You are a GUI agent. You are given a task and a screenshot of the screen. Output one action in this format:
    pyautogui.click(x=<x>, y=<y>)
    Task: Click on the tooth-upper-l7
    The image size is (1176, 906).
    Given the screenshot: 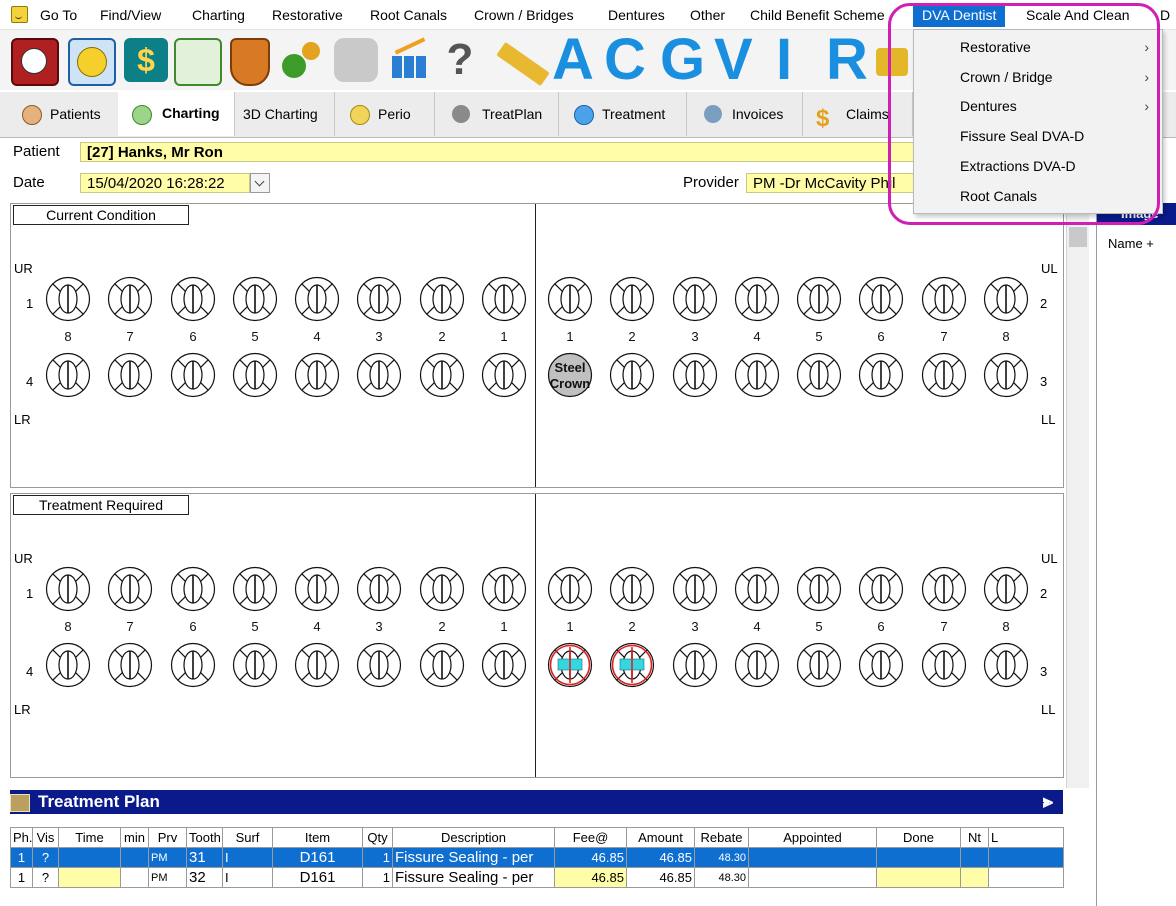 What is the action you would take?
    pyautogui.click(x=944, y=299)
    